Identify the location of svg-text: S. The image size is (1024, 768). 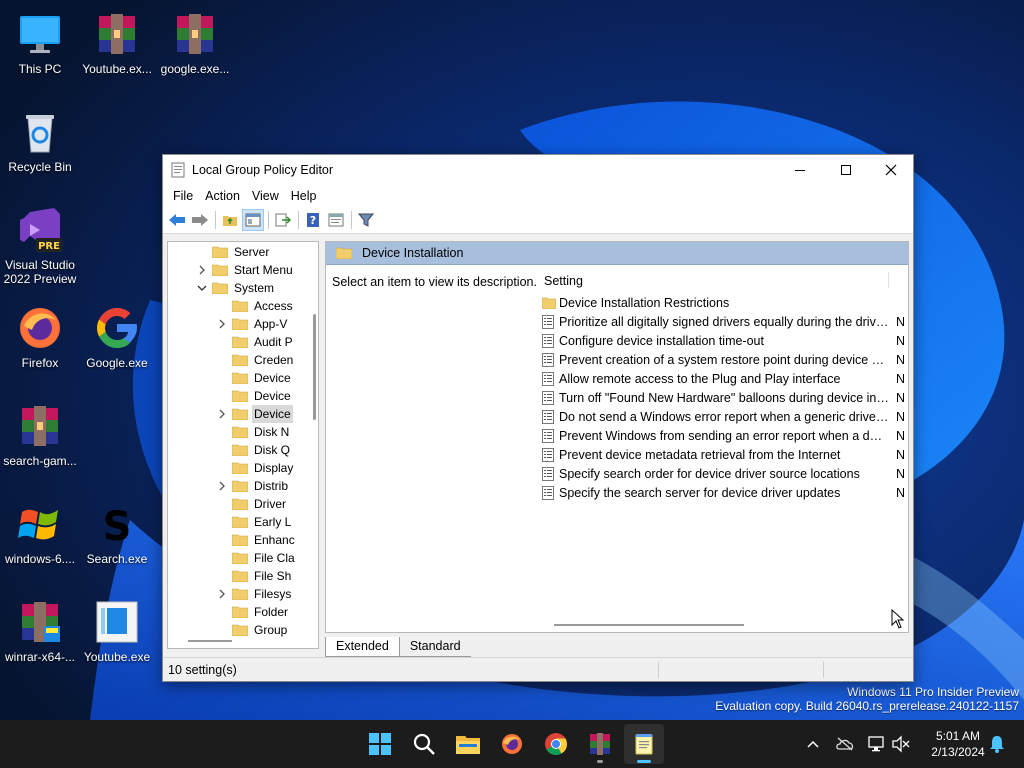
(117, 526).